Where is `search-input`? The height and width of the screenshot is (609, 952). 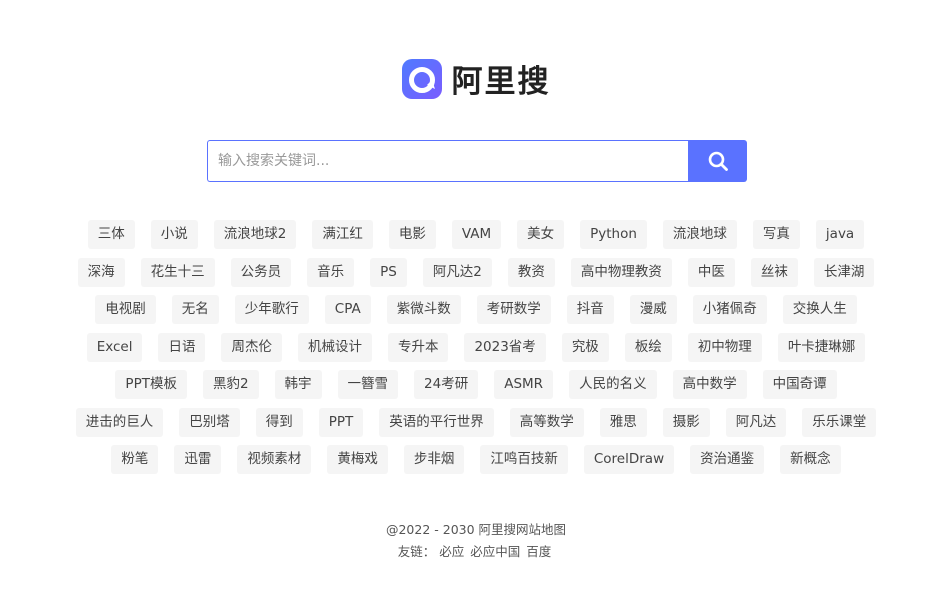
search-input is located at coordinates (447, 161).